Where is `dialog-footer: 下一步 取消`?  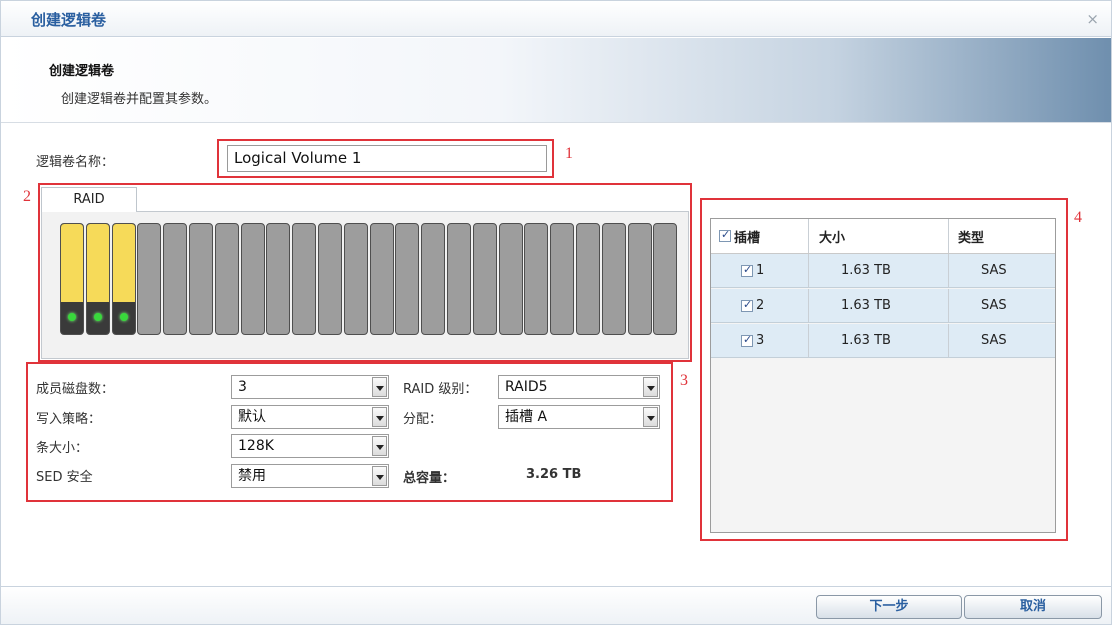
dialog-footer: 下一步 取消 is located at coordinates (556, 605).